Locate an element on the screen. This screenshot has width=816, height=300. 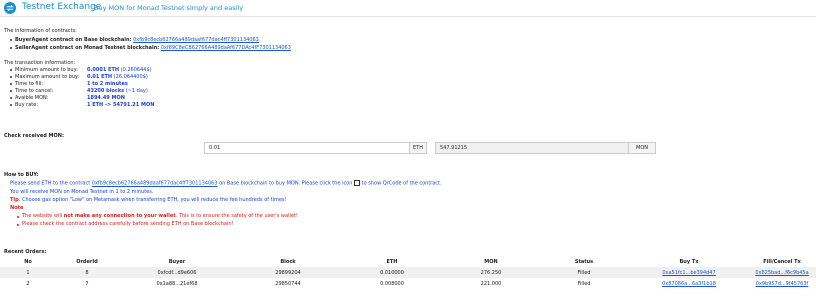
transaction-label: Maximum amount to buy: is located at coordinates (47, 77).